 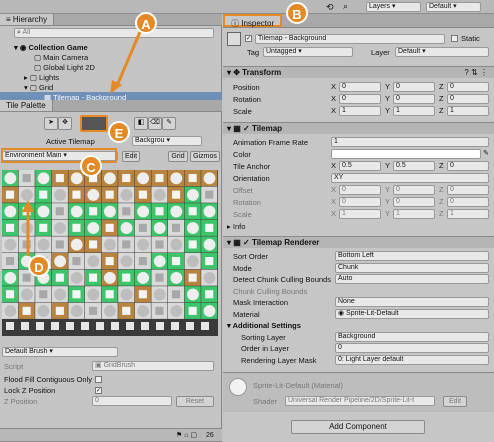 I want to click on order-in-layer-field: 0, so click(x=412, y=348).